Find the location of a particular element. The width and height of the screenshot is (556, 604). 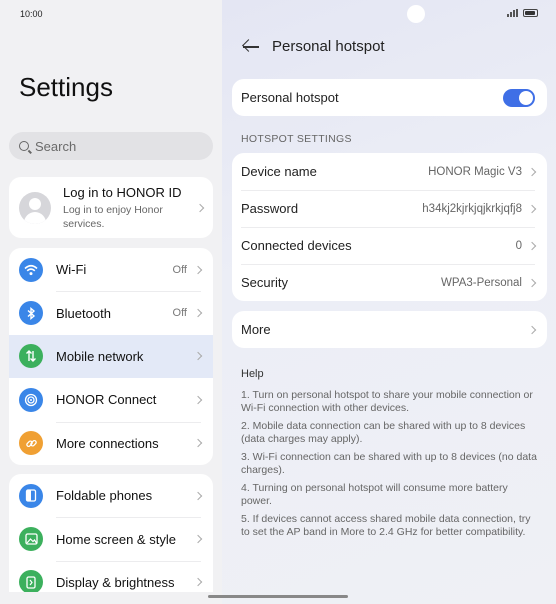

account-title: Log in to HONOR ID is located at coordinates (122, 192).